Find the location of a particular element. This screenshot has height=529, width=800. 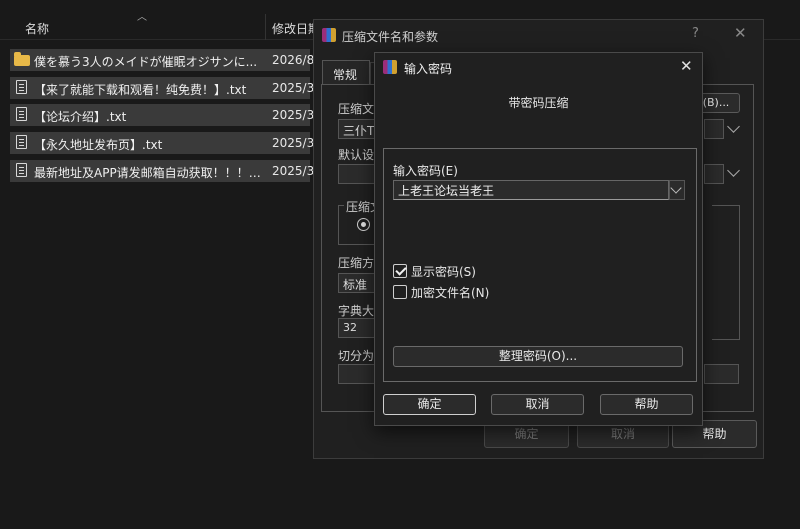

archive-dialog-title: 压缩文件名和参数 is located at coordinates (390, 37).